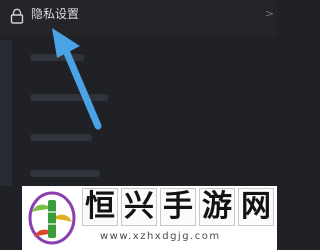  What do you see at coordinates (160, 236) in the screenshot?
I see `watermark-url: www.xzhxdgjg.com` at bounding box center [160, 236].